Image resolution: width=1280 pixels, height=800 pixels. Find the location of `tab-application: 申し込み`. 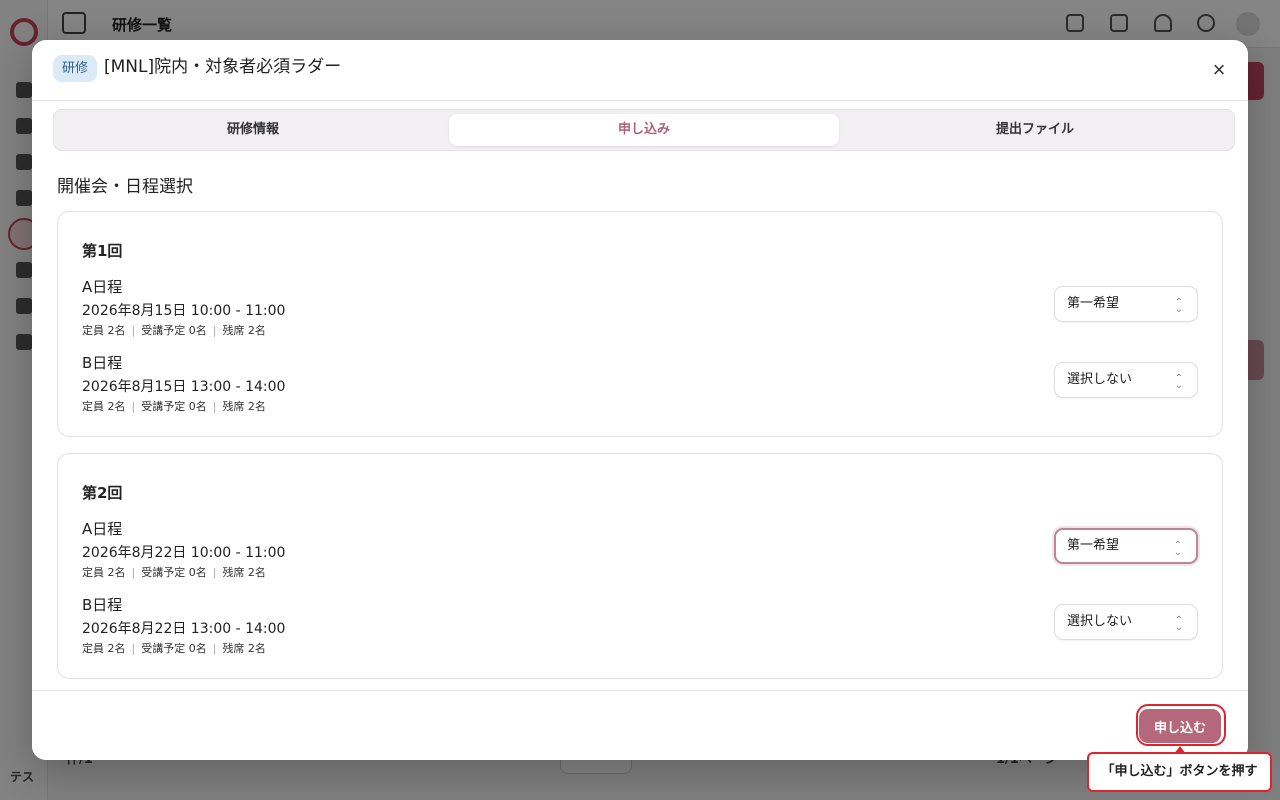

tab-application: 申し込み is located at coordinates (644, 130).